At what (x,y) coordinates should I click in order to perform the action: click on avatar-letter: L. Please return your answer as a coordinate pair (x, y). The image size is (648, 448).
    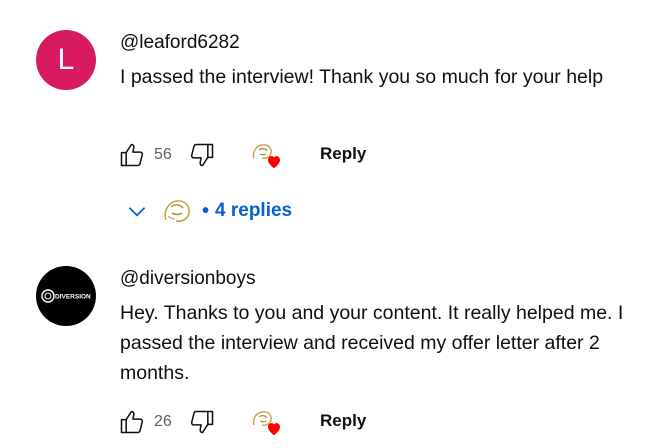
    Looking at the image, I should click on (66, 59).